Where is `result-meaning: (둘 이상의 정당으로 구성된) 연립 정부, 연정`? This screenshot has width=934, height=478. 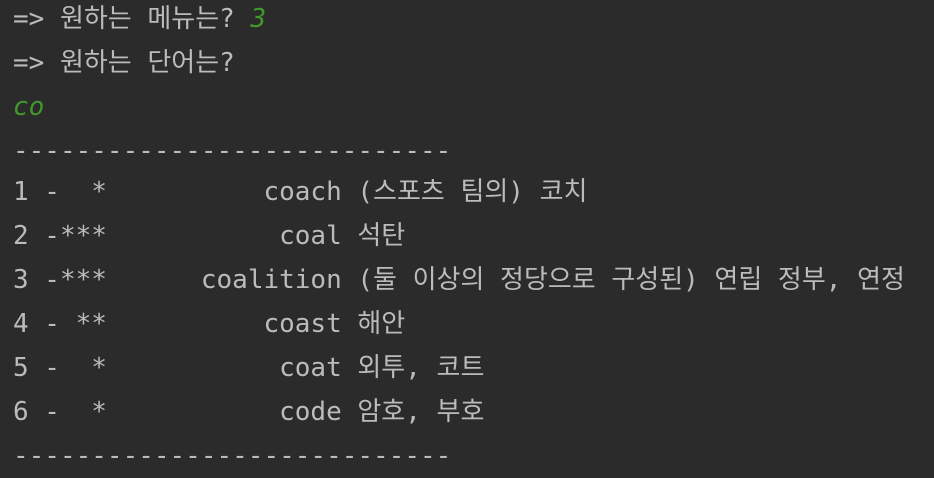 result-meaning: (둘 이상의 정당으로 구성된) 연립 정부, 연정 is located at coordinates (631, 280).